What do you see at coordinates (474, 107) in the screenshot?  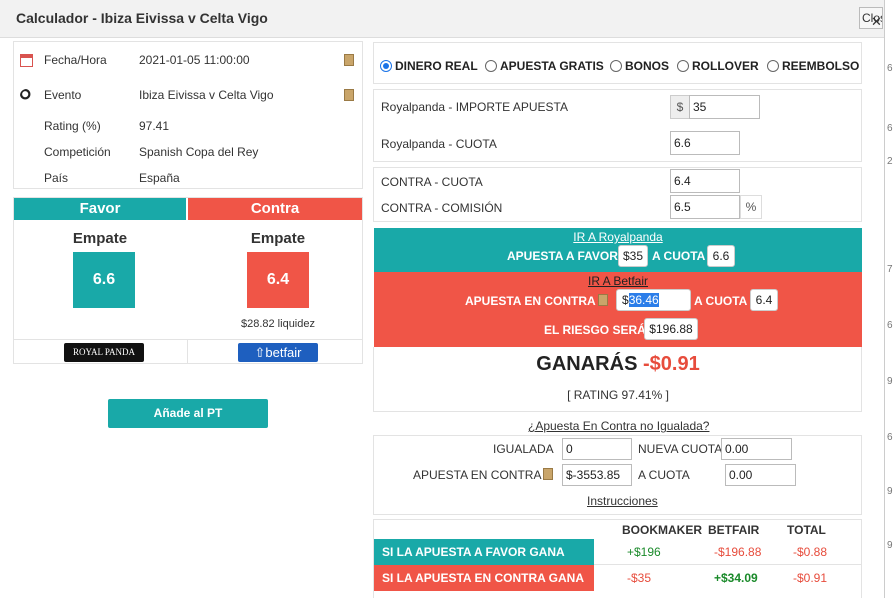 I see `stake-label: Royalpanda - IMPORTE APUESTA` at bounding box center [474, 107].